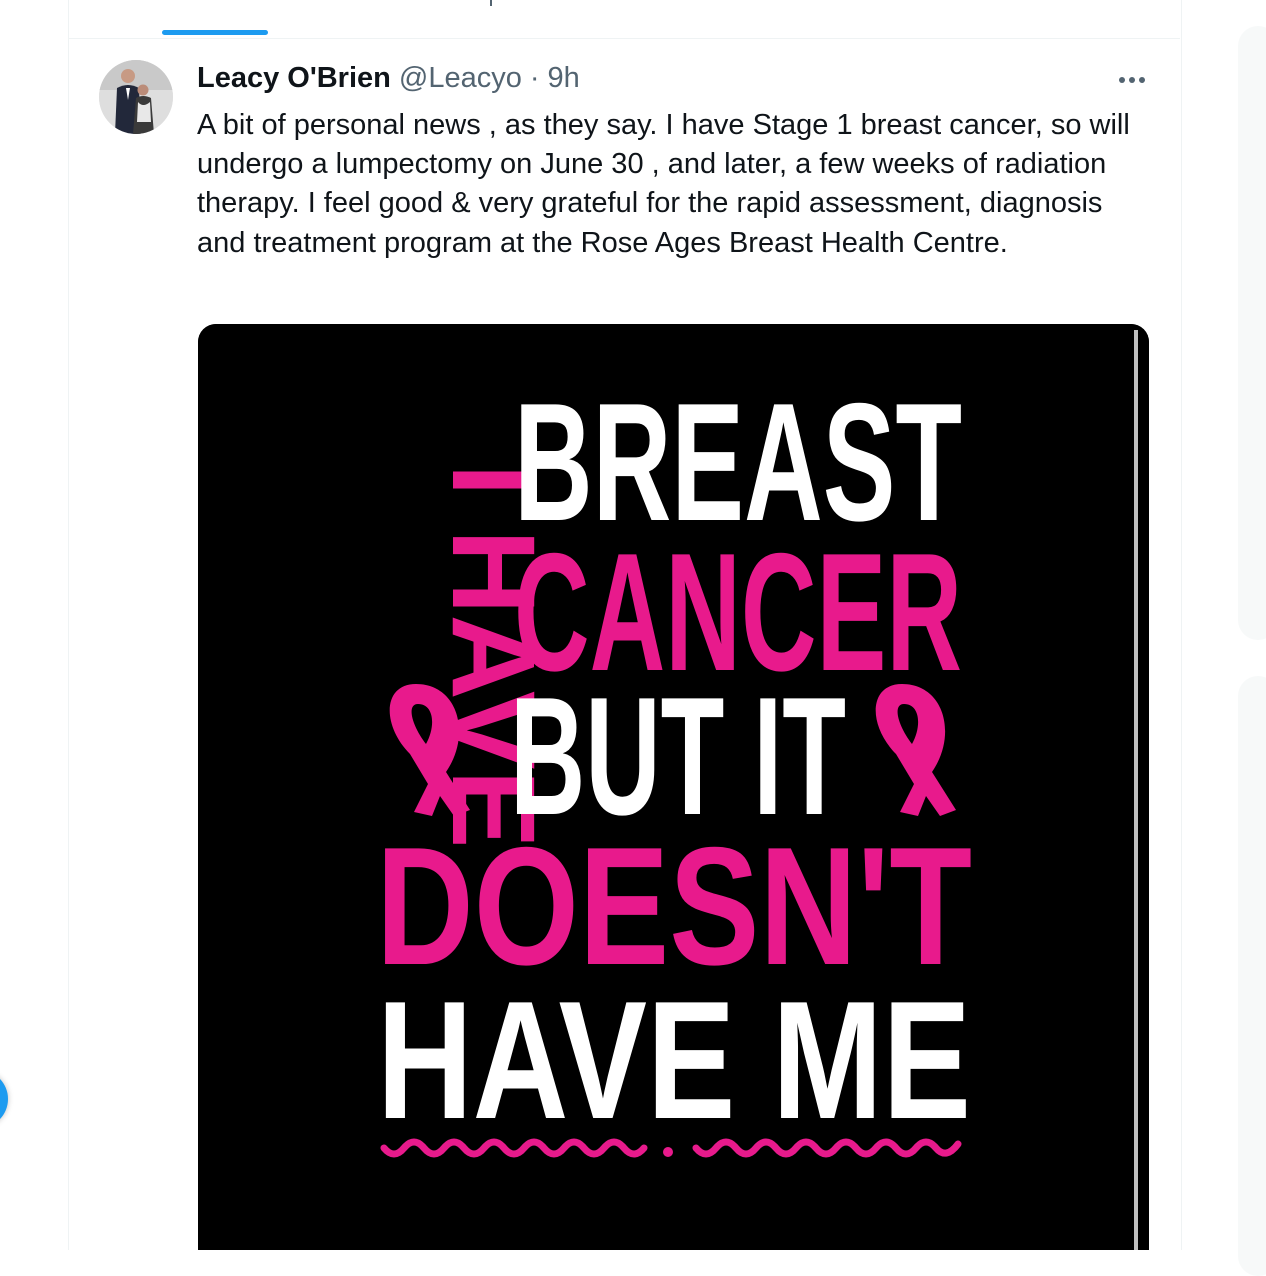 The height and width of the screenshot is (1276, 1266). I want to click on tweet-timestamp: 9h, so click(564, 78).